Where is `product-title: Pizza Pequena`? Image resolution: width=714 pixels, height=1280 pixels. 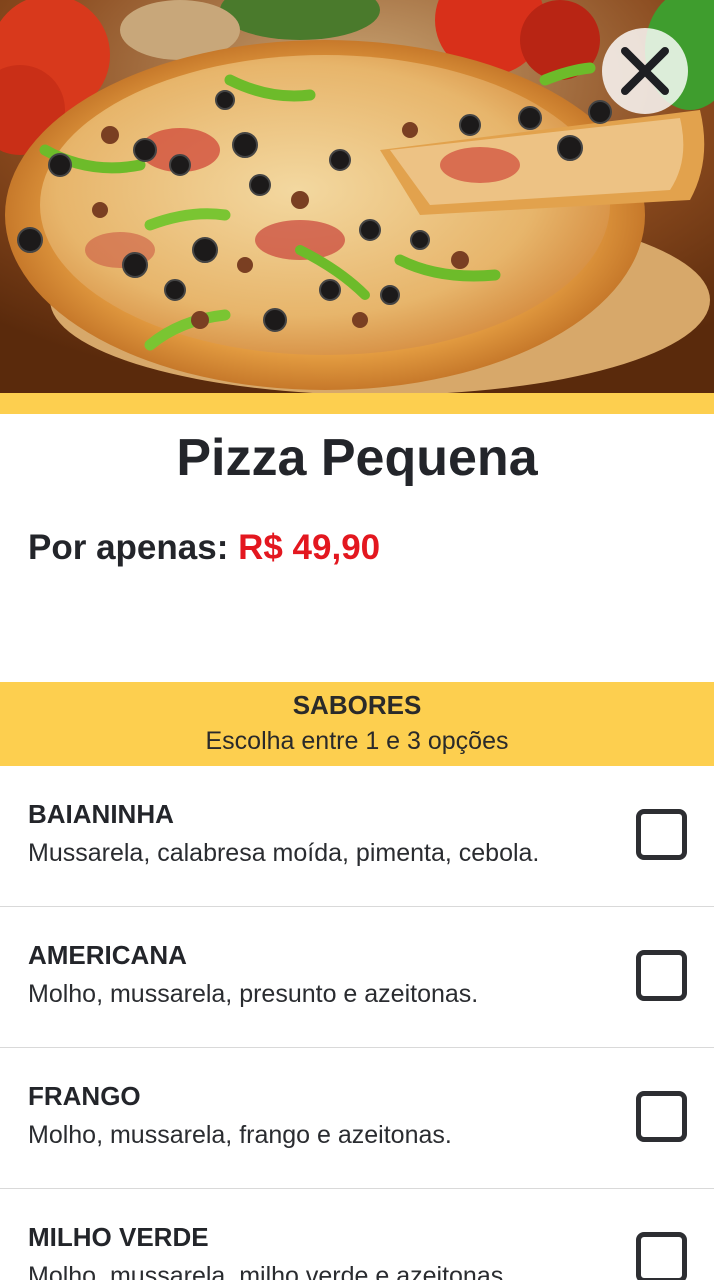
product-title: Pizza Pequena is located at coordinates (357, 458).